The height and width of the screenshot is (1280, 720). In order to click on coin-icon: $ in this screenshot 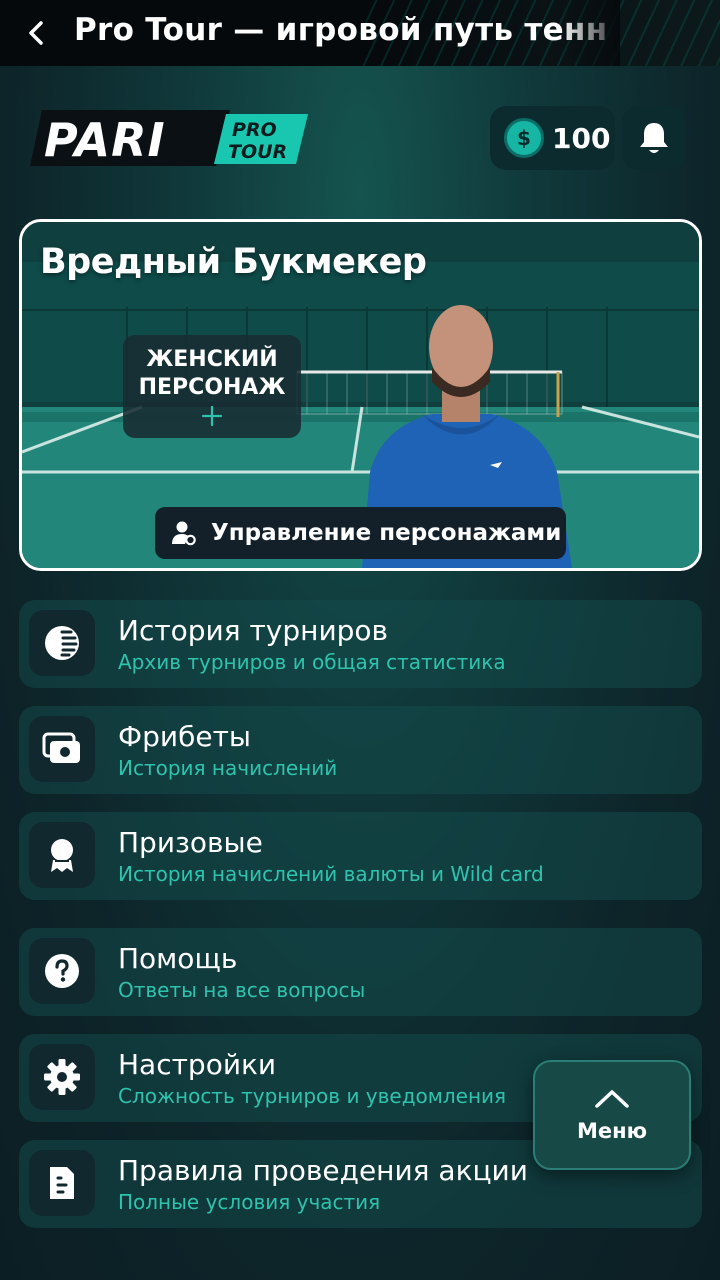, I will do `click(524, 138)`.